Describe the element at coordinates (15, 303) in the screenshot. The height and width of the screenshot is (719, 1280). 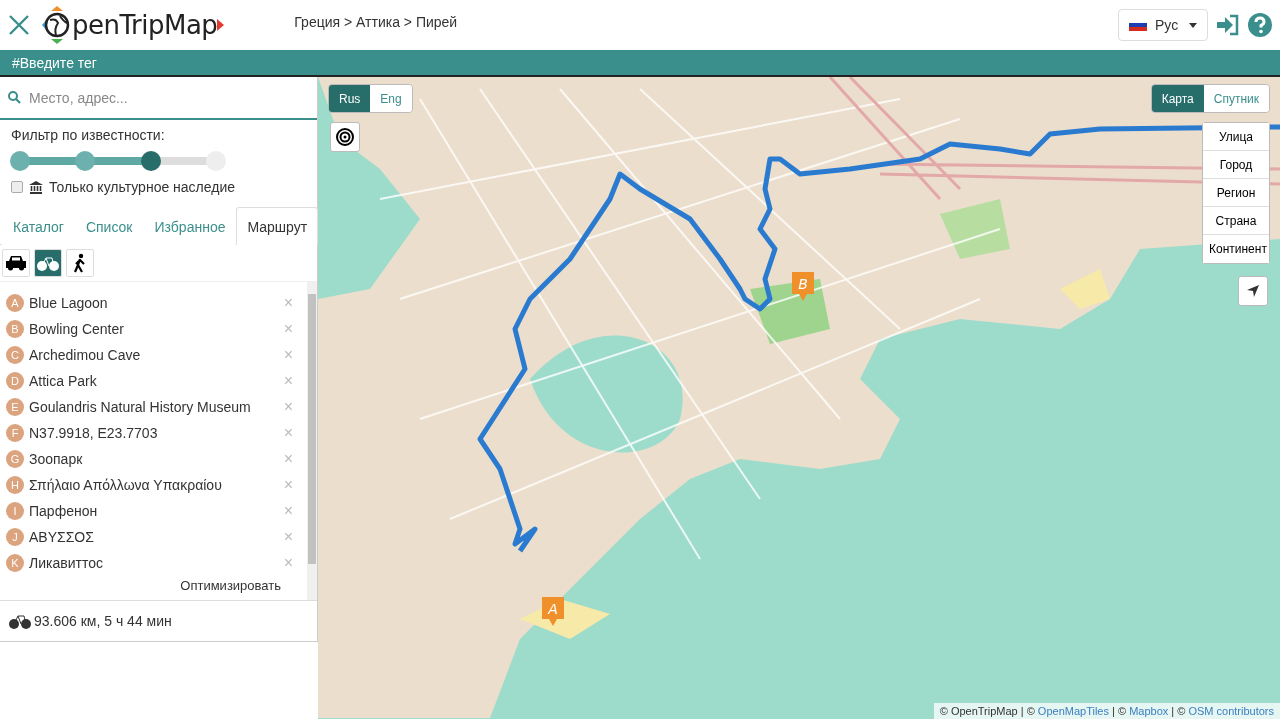
I see `point-letter: A` at that location.